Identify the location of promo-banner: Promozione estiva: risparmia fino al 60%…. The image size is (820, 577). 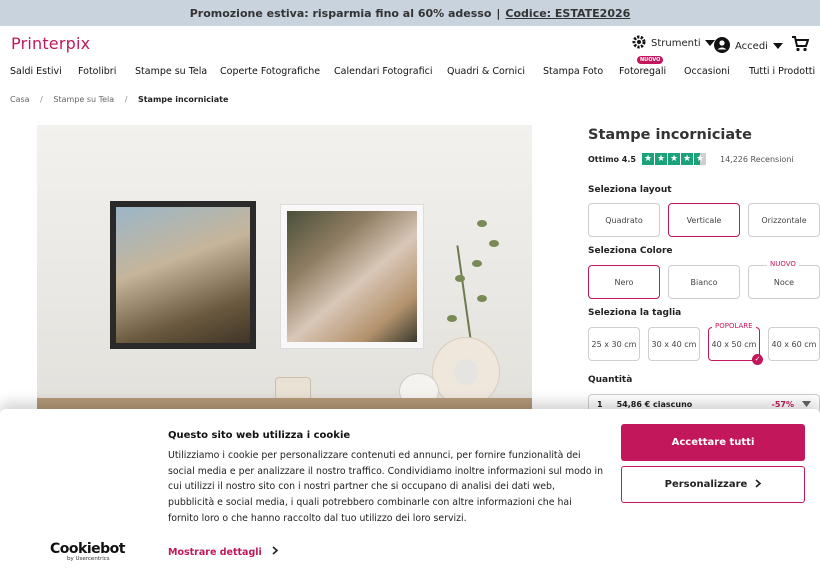
(410, 13).